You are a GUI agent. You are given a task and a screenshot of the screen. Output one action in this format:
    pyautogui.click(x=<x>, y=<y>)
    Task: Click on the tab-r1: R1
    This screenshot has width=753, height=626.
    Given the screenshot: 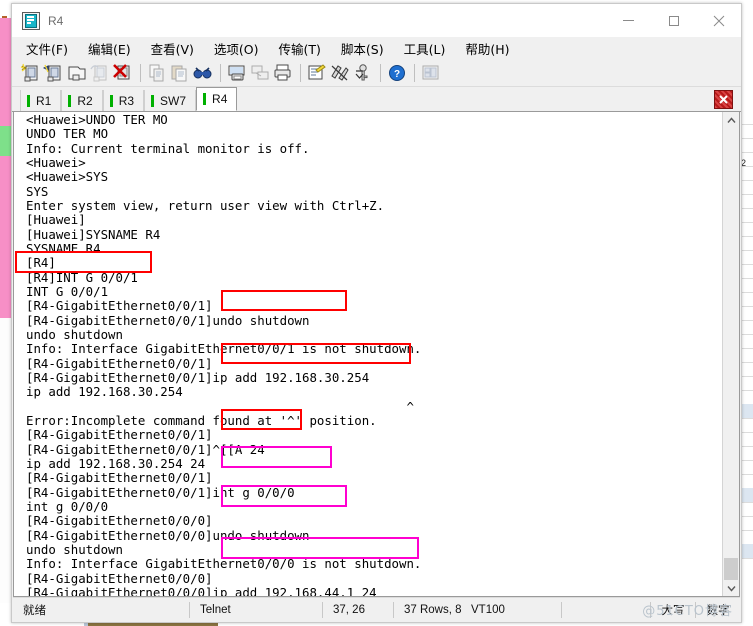 What is the action you would take?
    pyautogui.click(x=41, y=100)
    